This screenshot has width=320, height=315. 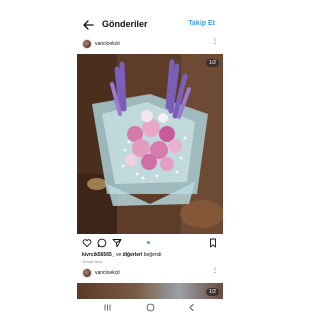 I want to click on likes-others: diğerleri, so click(x=133, y=255).